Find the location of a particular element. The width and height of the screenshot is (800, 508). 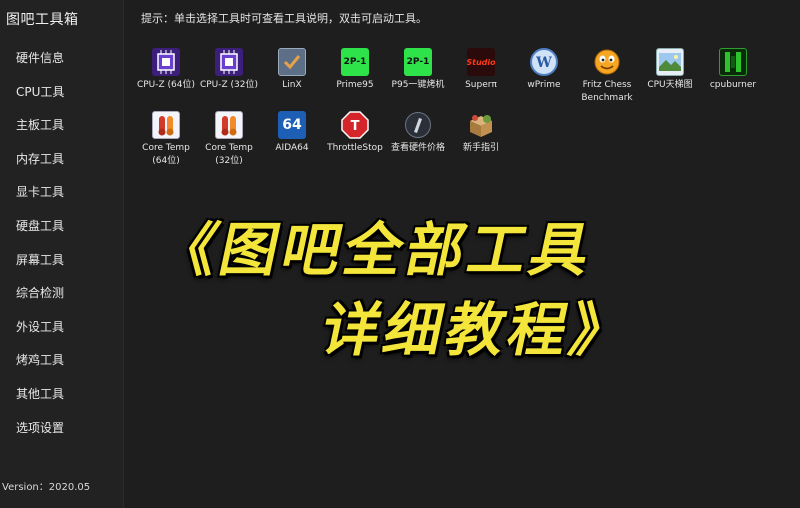

tool-core-temp-32: Core Temp (32位) is located at coordinates (229, 139).